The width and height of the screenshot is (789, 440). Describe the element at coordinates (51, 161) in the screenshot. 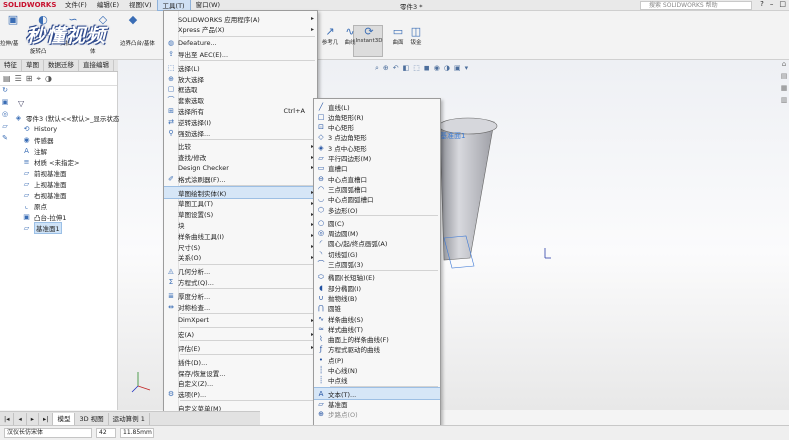

I see `tree-item: ≡ 材质 <未指定>` at that location.